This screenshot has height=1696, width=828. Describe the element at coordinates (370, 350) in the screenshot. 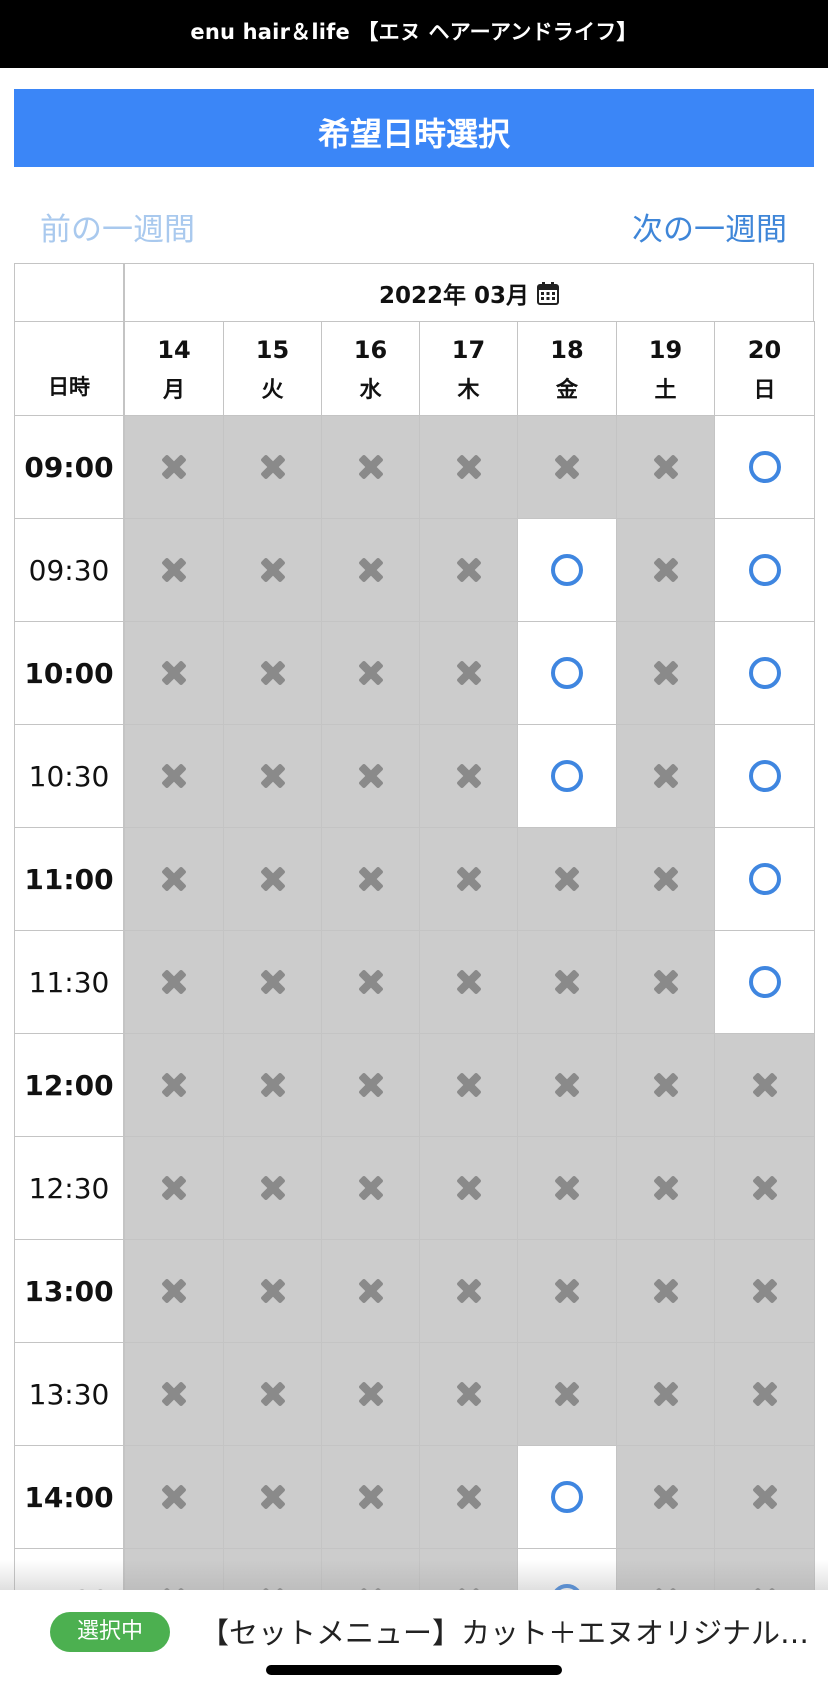

I see `day-number: 16` at that location.